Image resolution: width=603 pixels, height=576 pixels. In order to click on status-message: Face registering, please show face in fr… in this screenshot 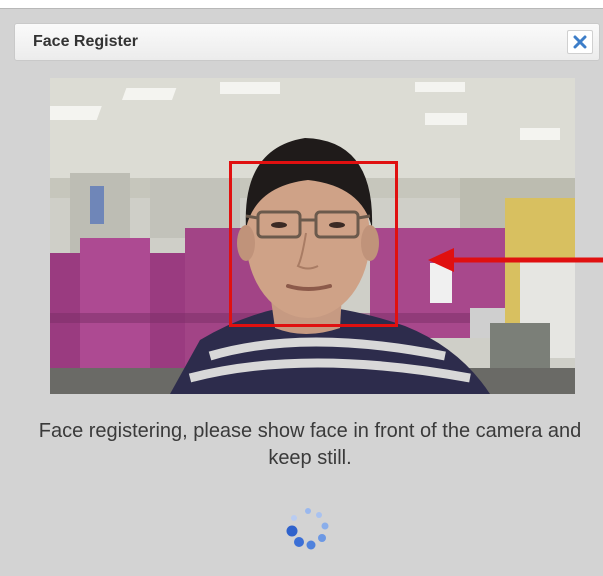, I will do `click(310, 444)`.